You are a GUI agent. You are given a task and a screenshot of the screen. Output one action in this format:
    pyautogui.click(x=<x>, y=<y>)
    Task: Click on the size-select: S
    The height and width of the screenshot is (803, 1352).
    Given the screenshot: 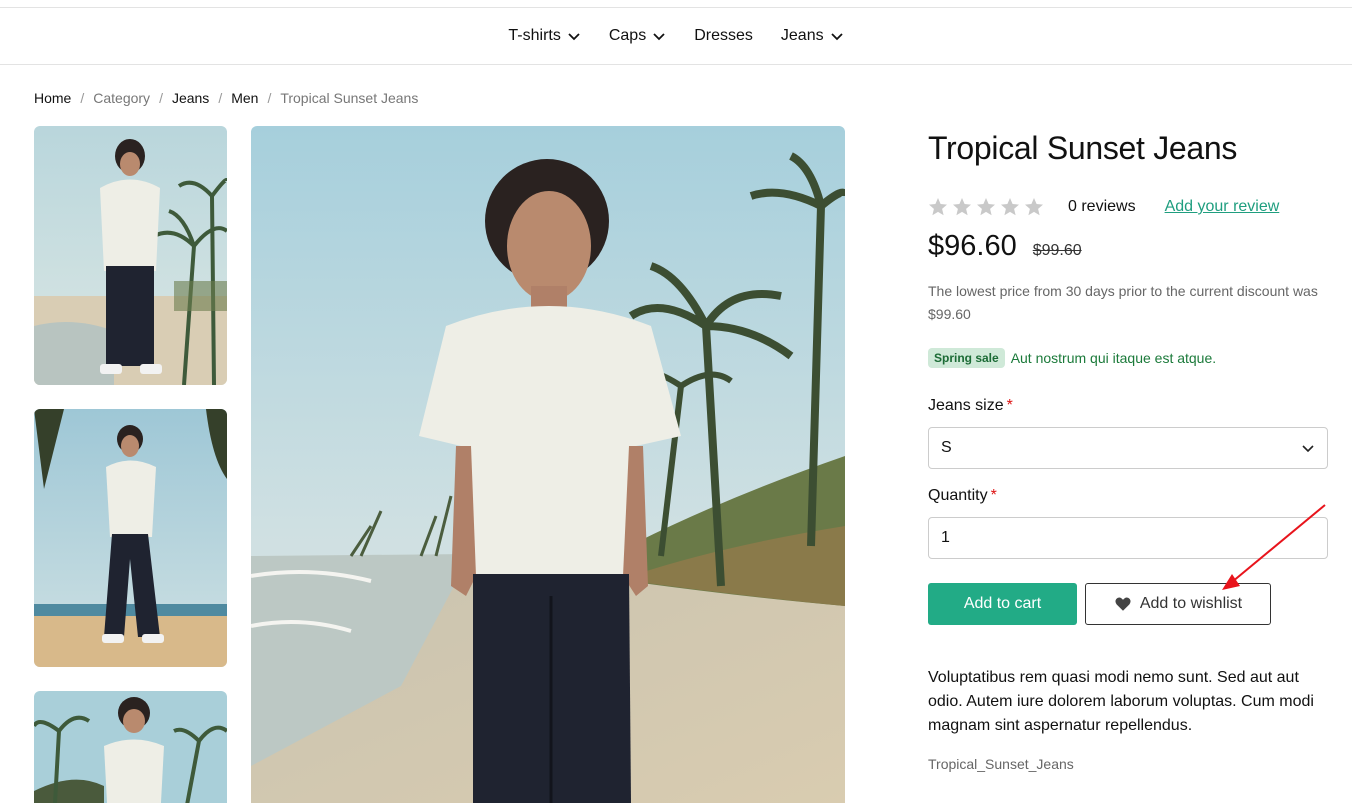 What is the action you would take?
    pyautogui.click(x=1128, y=448)
    